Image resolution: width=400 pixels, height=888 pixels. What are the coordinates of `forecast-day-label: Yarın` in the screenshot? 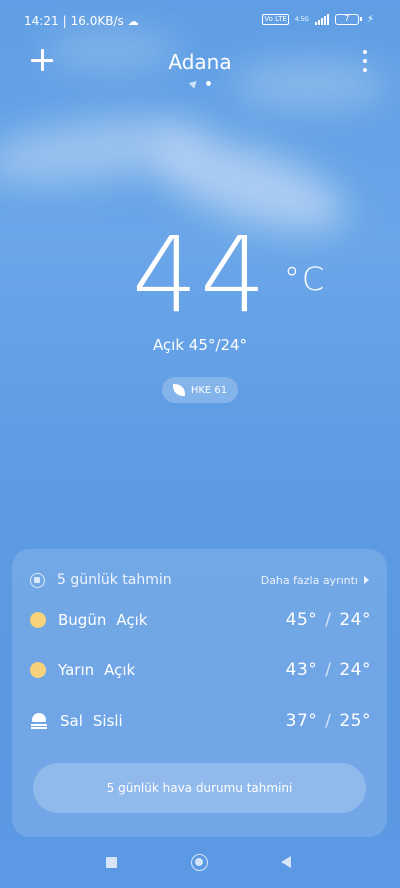 It's located at (76, 670).